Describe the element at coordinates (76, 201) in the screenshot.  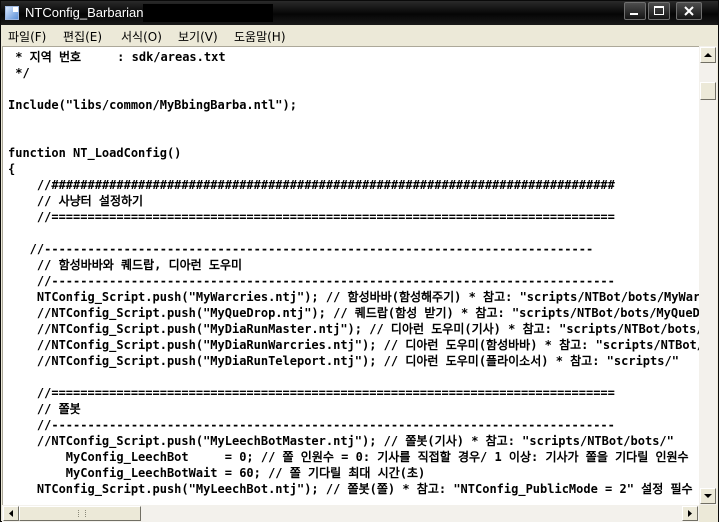
I see `text-line: // 사냥터 설정하기` at that location.